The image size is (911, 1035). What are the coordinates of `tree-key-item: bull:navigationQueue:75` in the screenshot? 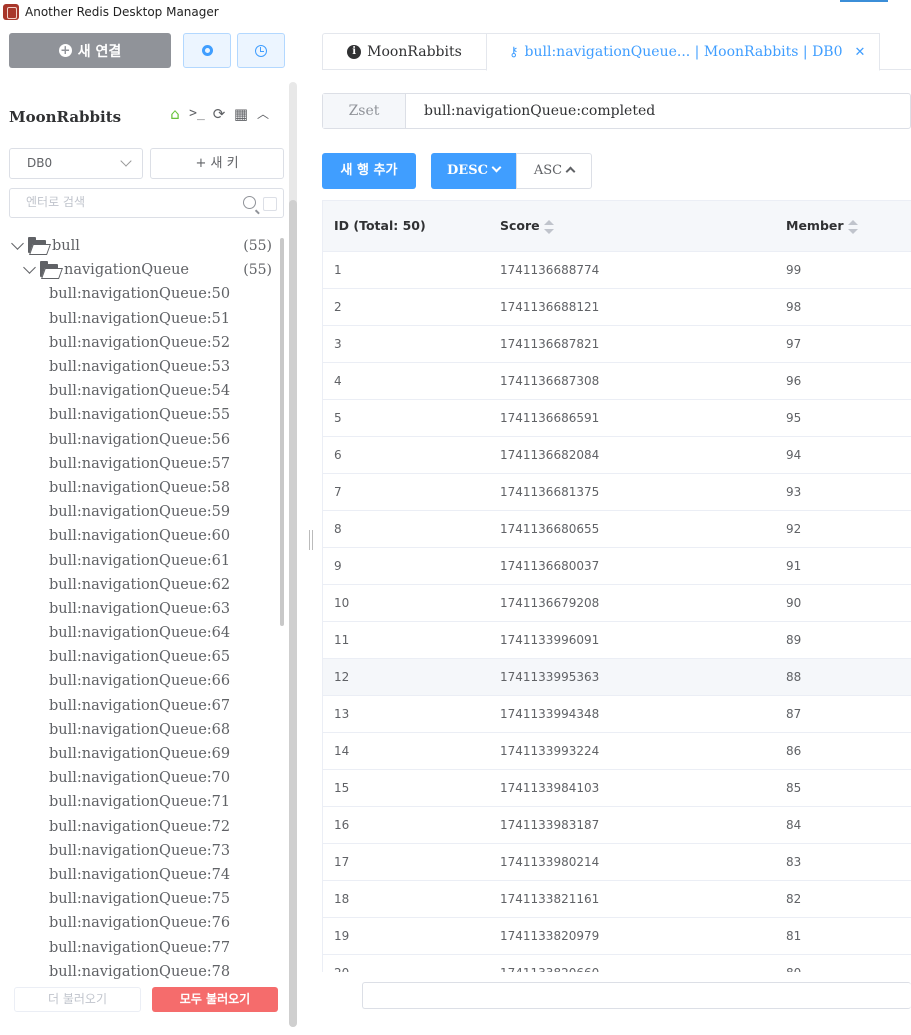 It's located at (140, 899).